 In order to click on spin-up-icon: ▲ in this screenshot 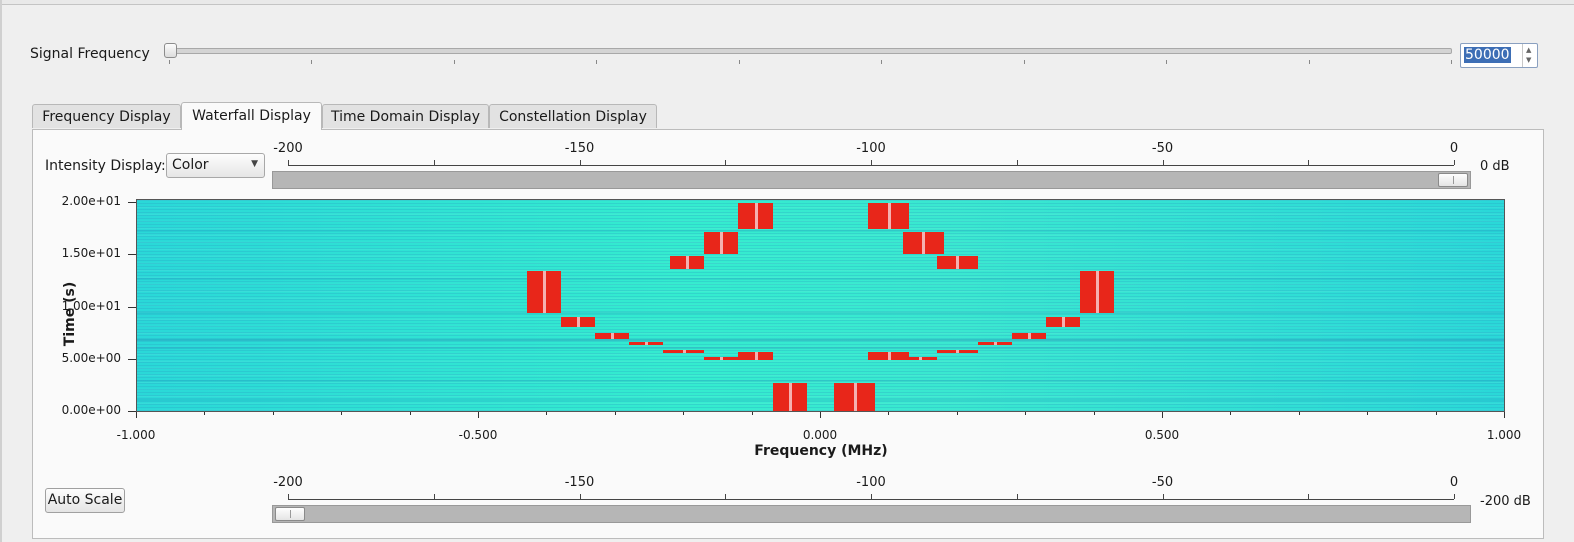, I will do `click(1528, 50)`.